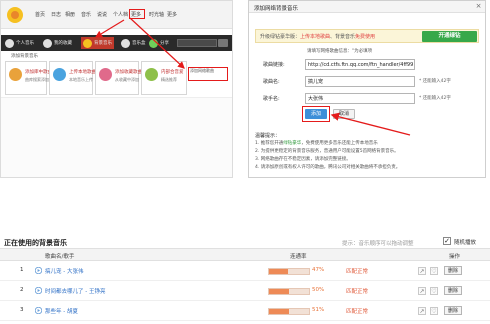  What do you see at coordinates (328, 167) in the screenshot?
I see `tip-line: 4. 请添加原创或有权人许可的歌曲，腾讯公司对相关歌曲将不承担负责。` at bounding box center [328, 167].